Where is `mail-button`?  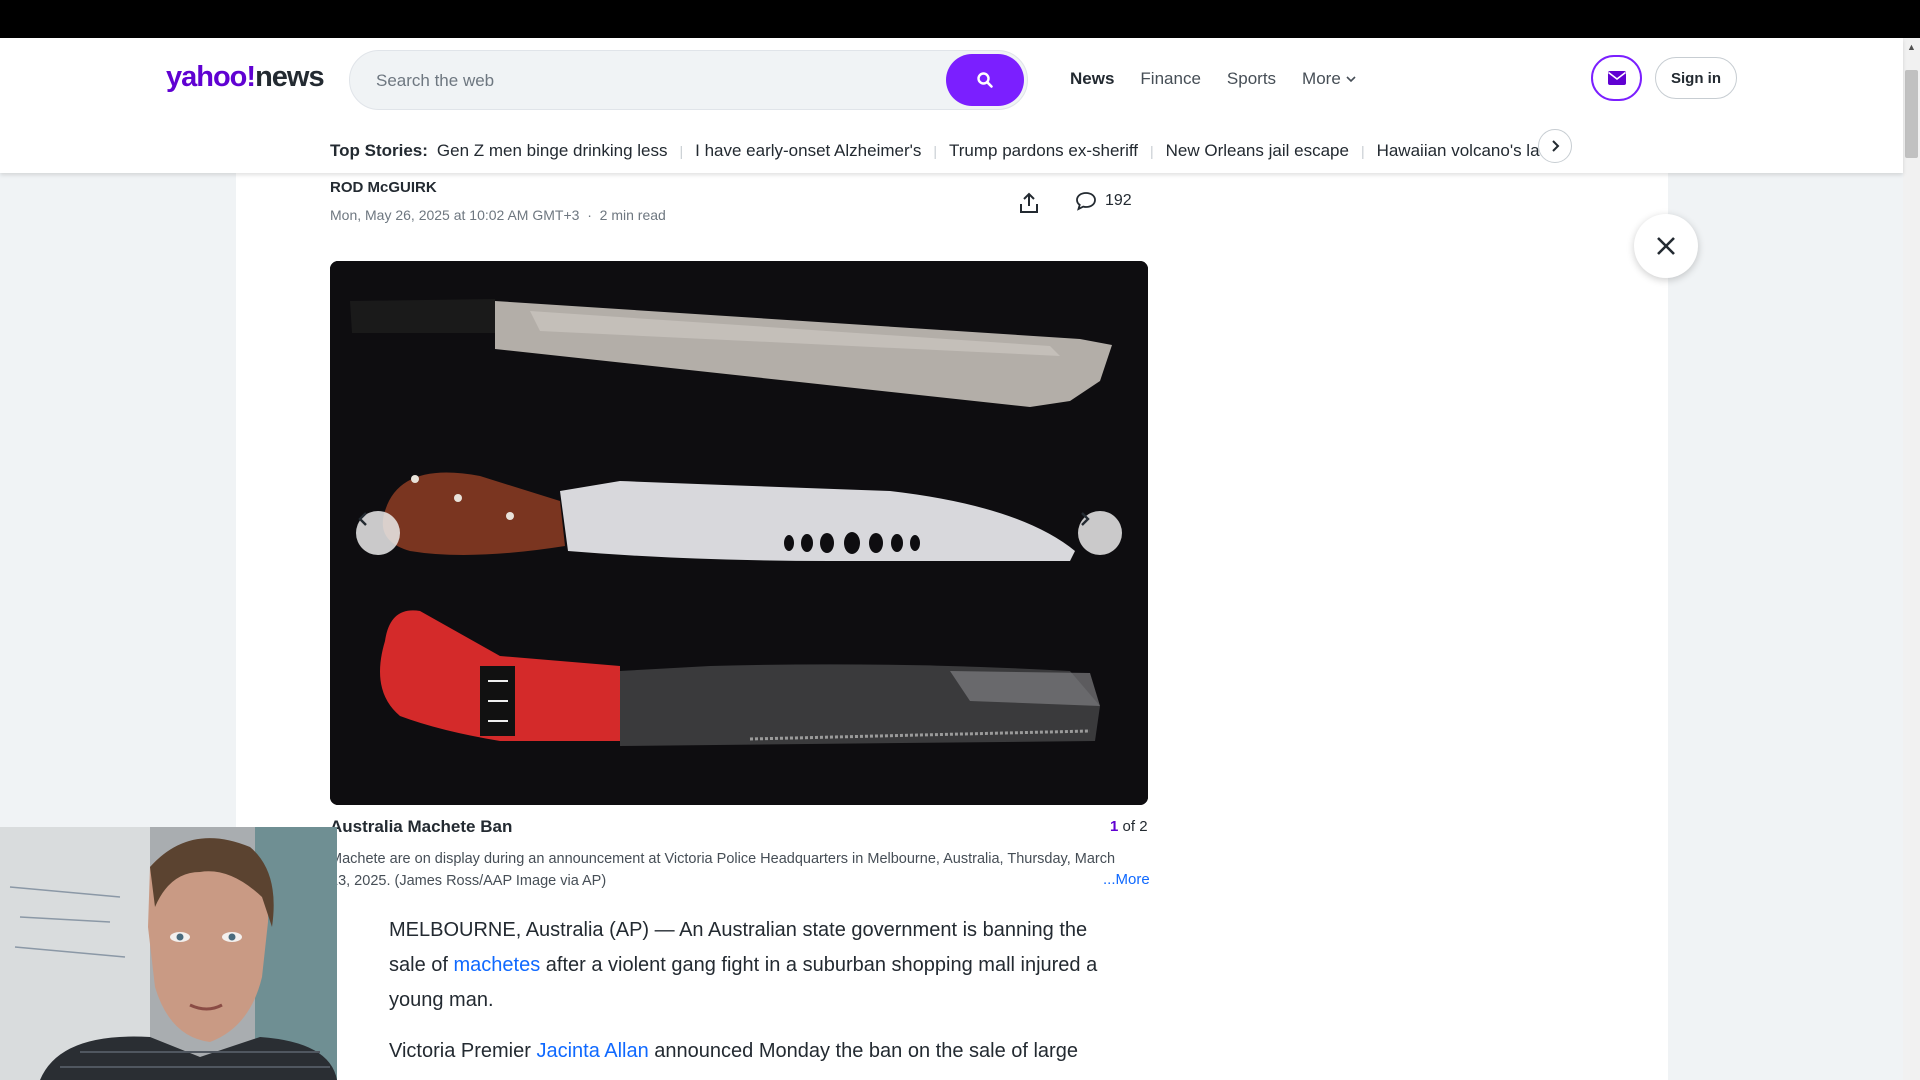
mail-button is located at coordinates (1616, 78).